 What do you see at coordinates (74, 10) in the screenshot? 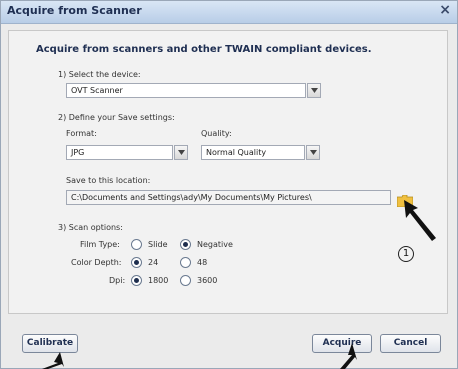
I see `window-title: Acquire from Scanner` at bounding box center [74, 10].